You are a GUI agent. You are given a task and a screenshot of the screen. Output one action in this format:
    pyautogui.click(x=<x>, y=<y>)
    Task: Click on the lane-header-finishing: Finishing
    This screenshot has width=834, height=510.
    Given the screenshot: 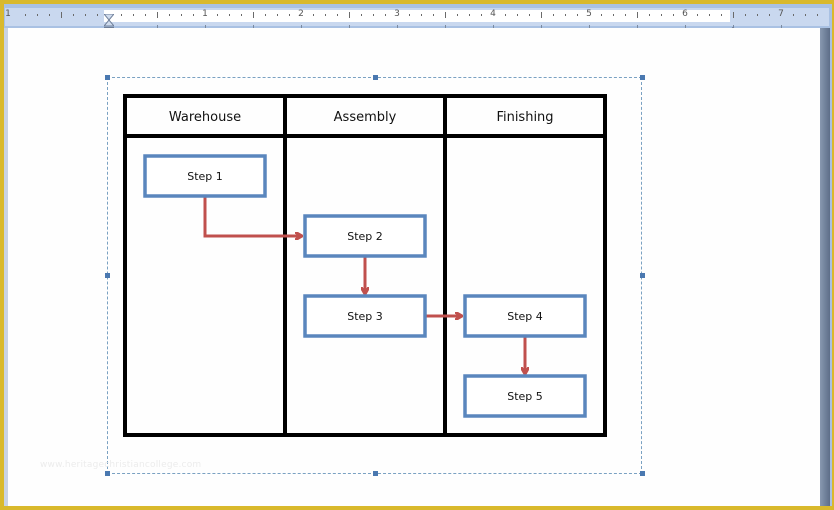 What is the action you would take?
    pyautogui.click(x=524, y=117)
    